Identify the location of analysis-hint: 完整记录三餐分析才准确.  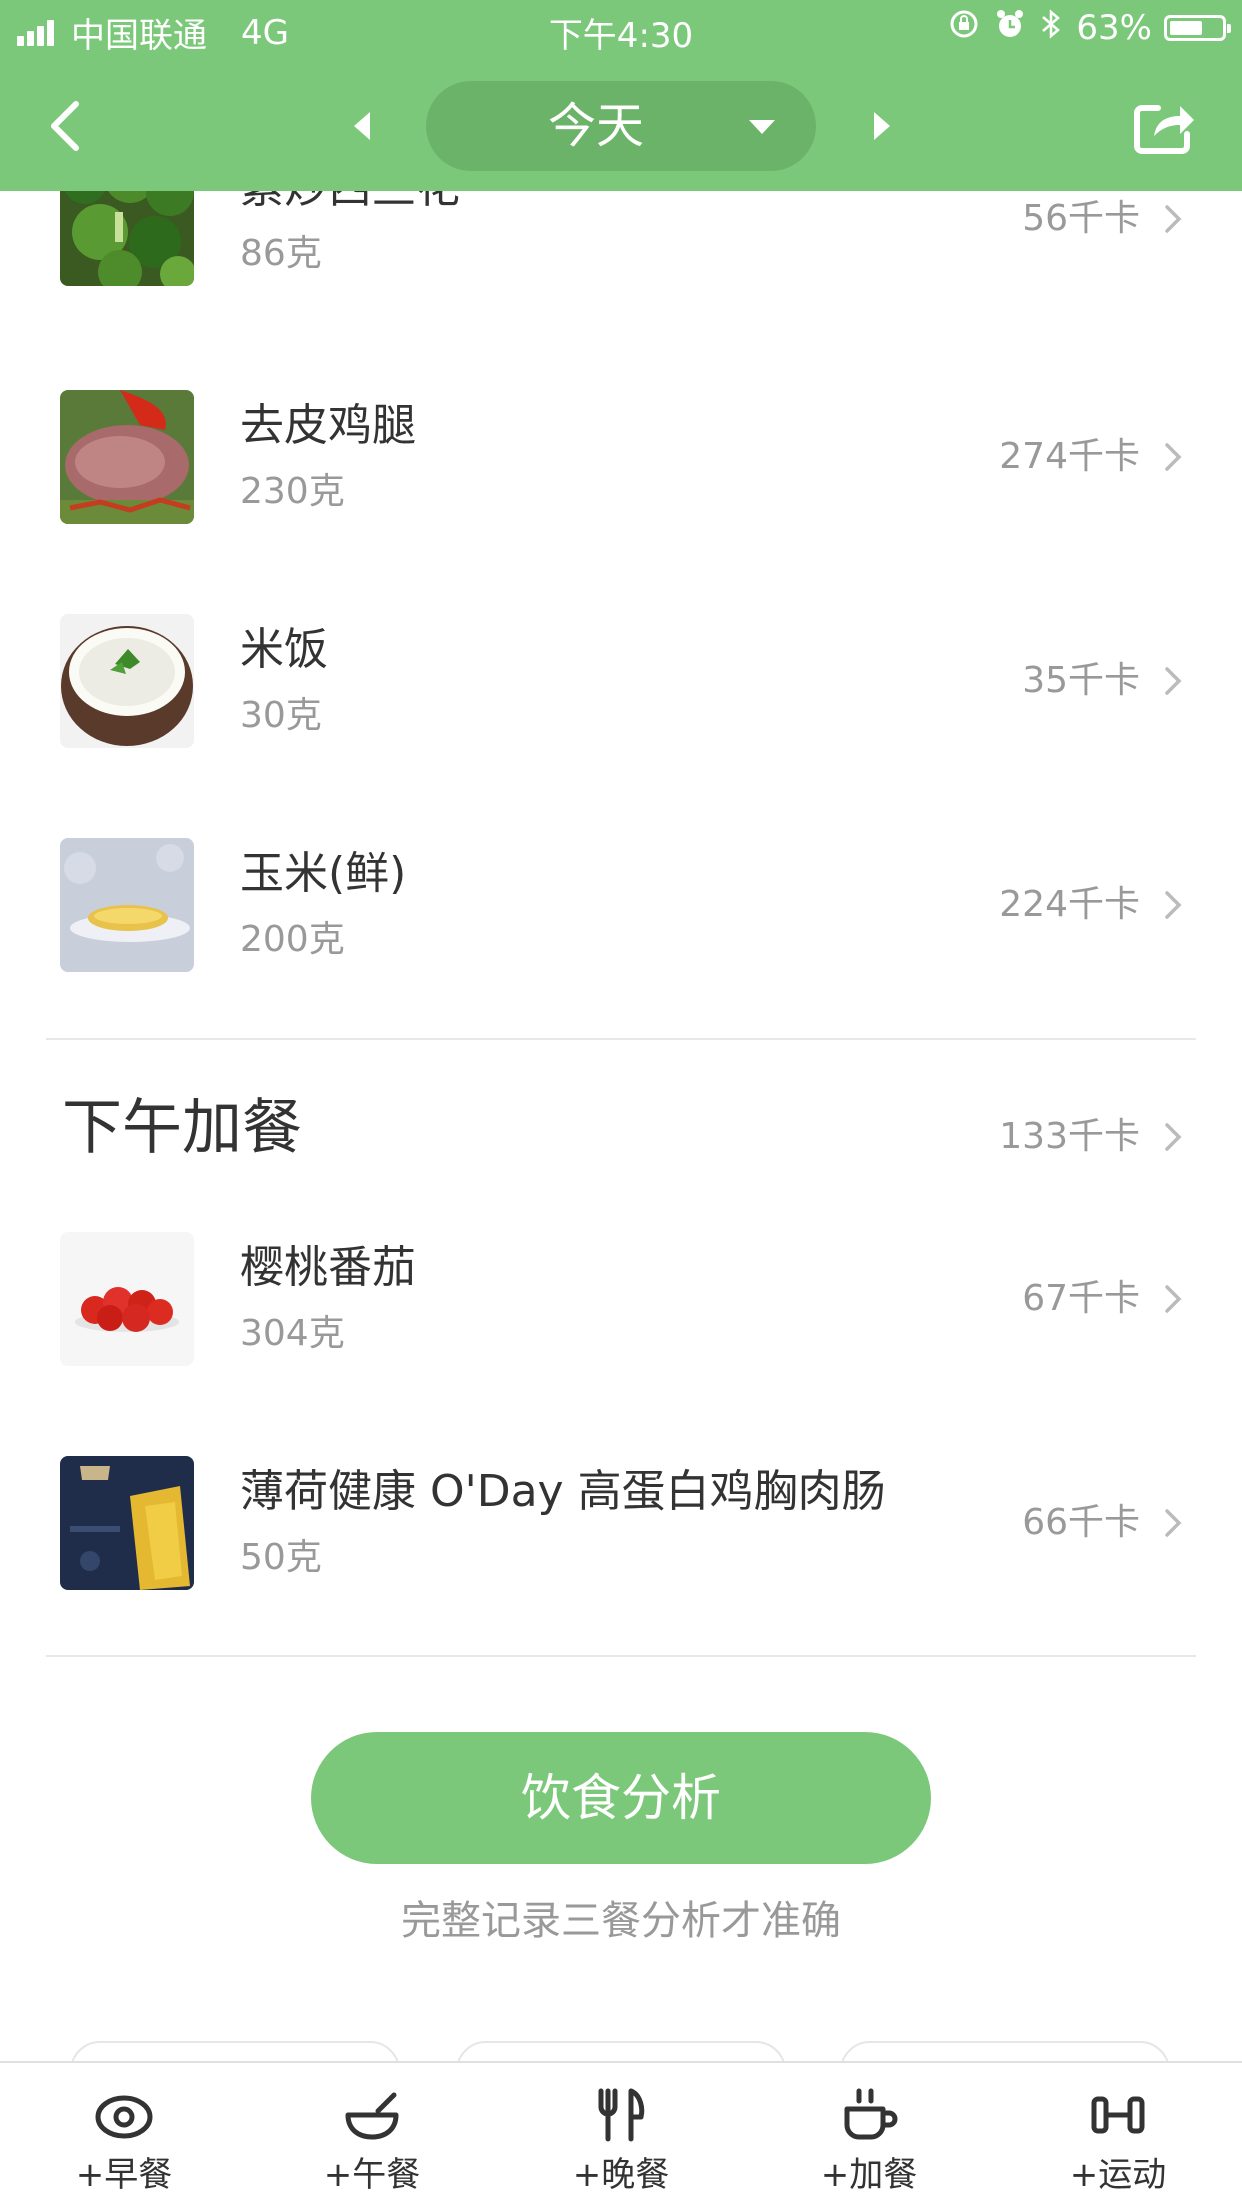
(621, 1921).